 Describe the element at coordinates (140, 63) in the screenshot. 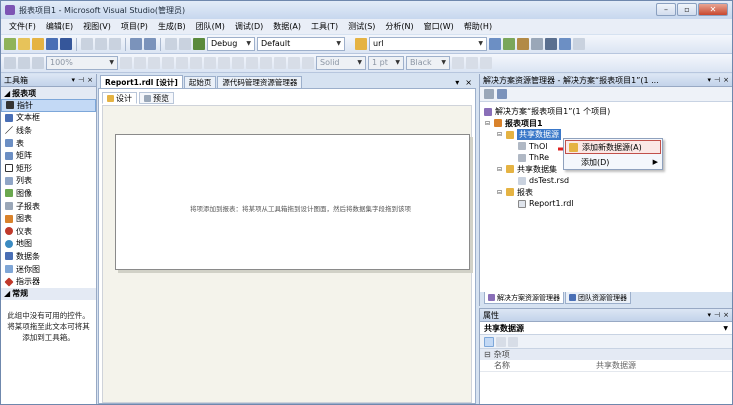

I see `italic-icon` at that location.